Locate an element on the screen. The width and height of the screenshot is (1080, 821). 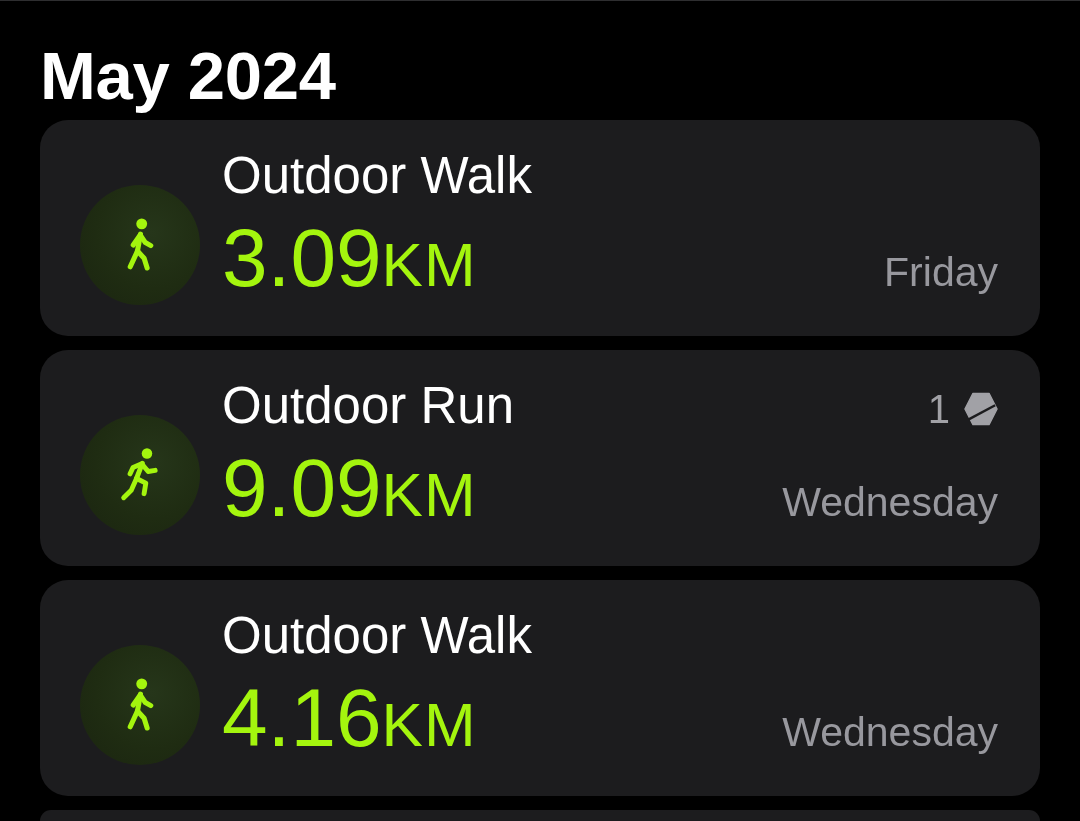
month-heading: May 2024 is located at coordinates (188, 75).